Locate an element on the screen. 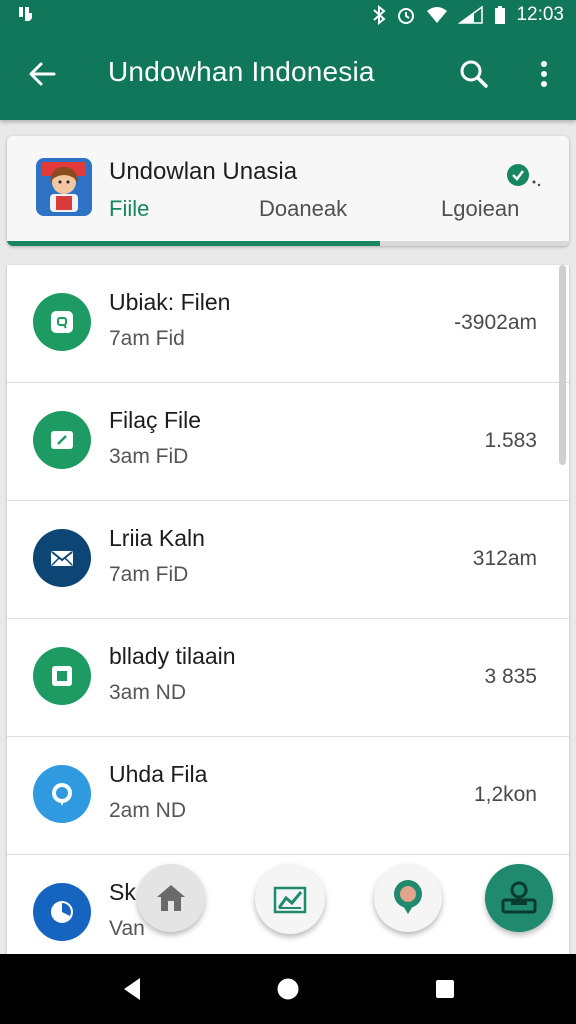  file-value: 1.583 is located at coordinates (510, 440).